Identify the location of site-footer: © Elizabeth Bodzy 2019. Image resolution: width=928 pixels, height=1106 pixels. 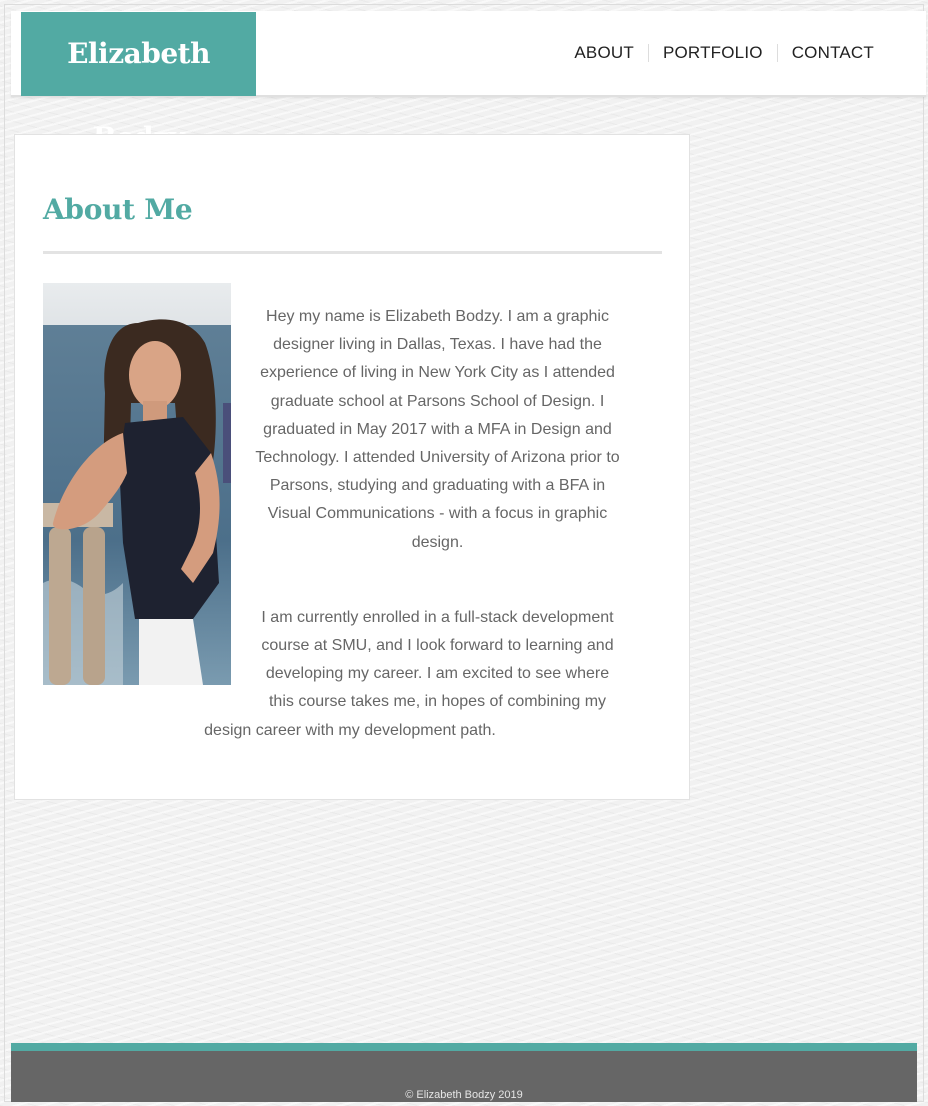
(464, 1076).